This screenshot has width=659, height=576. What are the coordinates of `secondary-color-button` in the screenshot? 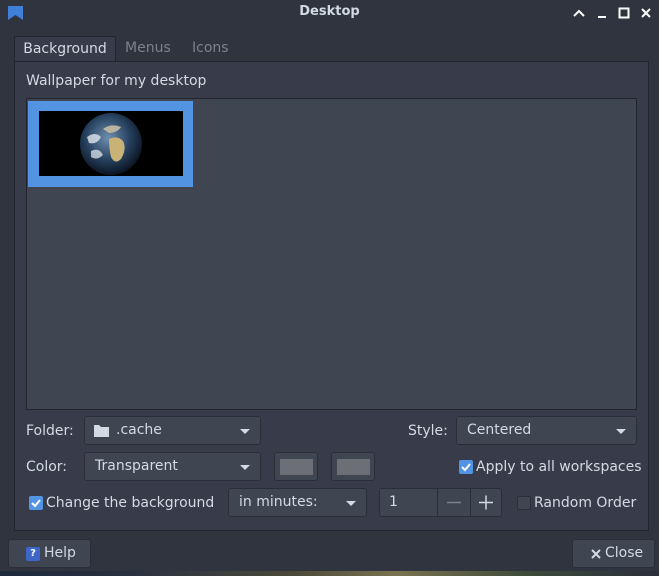 It's located at (353, 466).